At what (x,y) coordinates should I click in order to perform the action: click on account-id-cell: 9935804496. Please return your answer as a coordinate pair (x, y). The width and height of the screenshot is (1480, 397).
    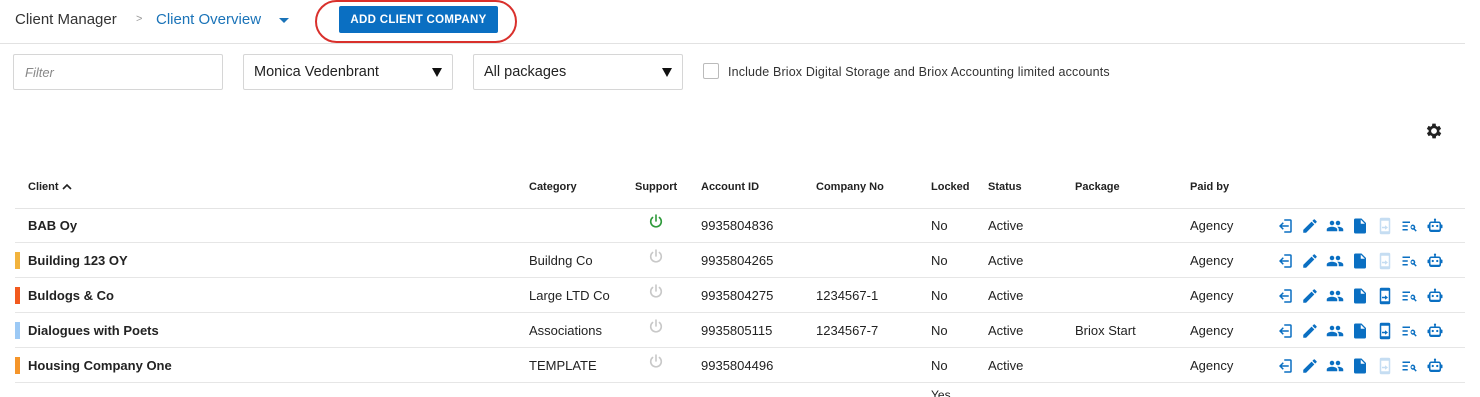
    Looking at the image, I should click on (737, 365).